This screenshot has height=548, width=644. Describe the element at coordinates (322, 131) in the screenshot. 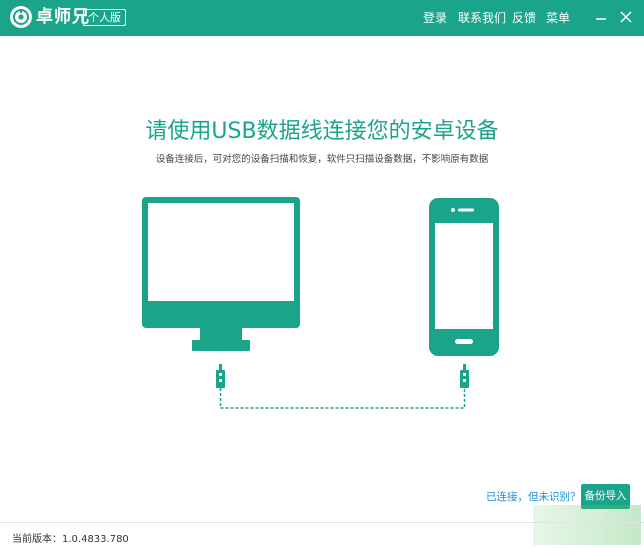

I see `connect-headline: 请使用USB数据线连接您的安卓设备` at that location.